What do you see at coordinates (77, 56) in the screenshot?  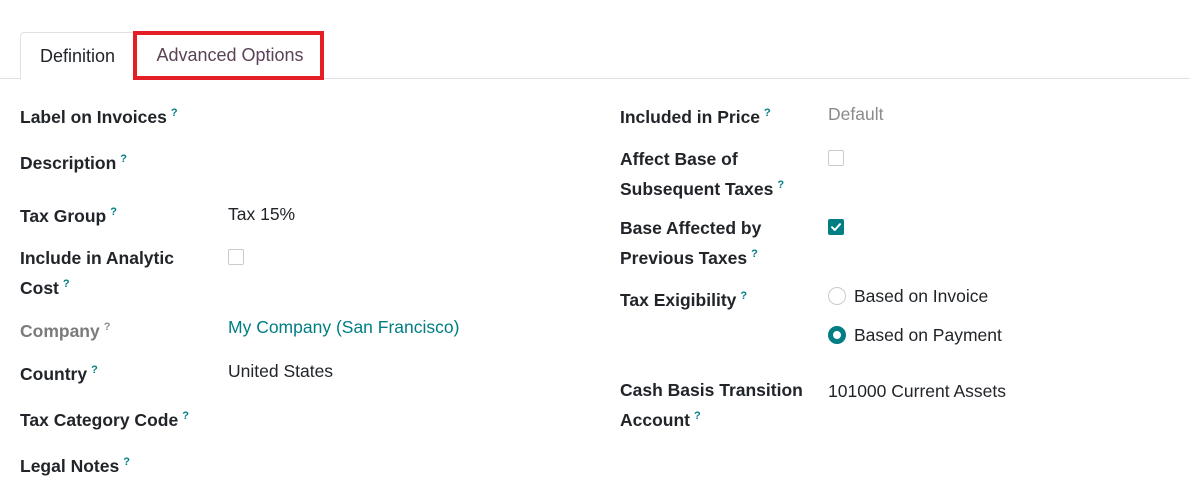 I see `tab-definition: Definition` at bounding box center [77, 56].